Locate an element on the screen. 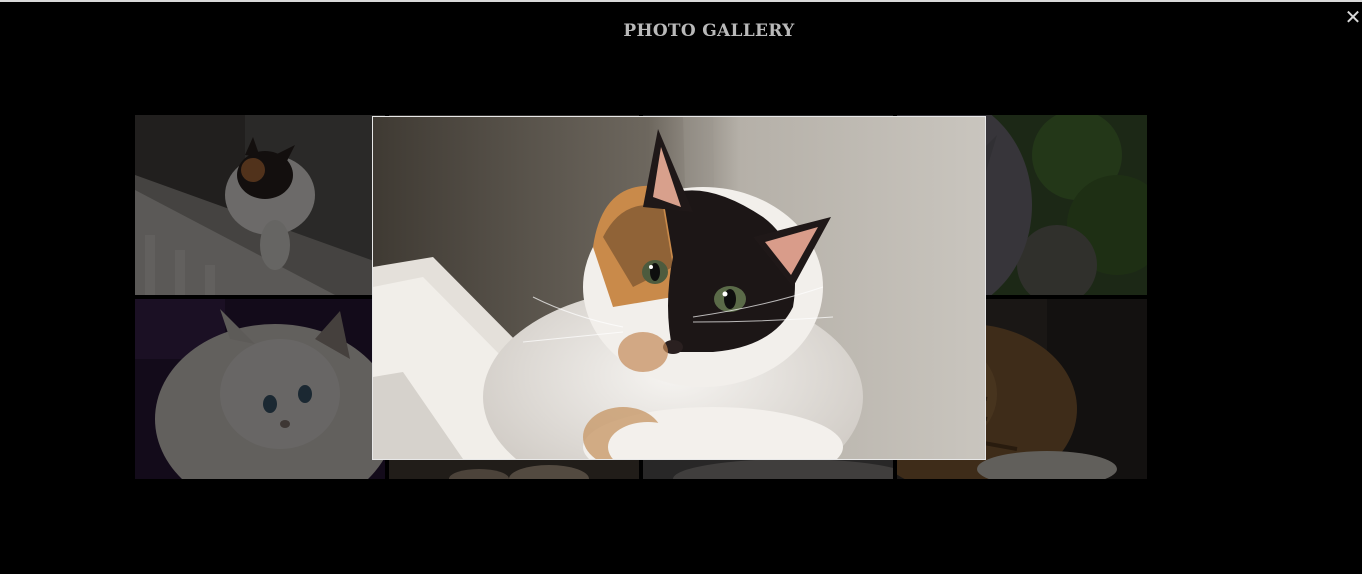 The width and height of the screenshot is (1362, 574). thumbnail-calico-cat-on-railing is located at coordinates (260, 205).